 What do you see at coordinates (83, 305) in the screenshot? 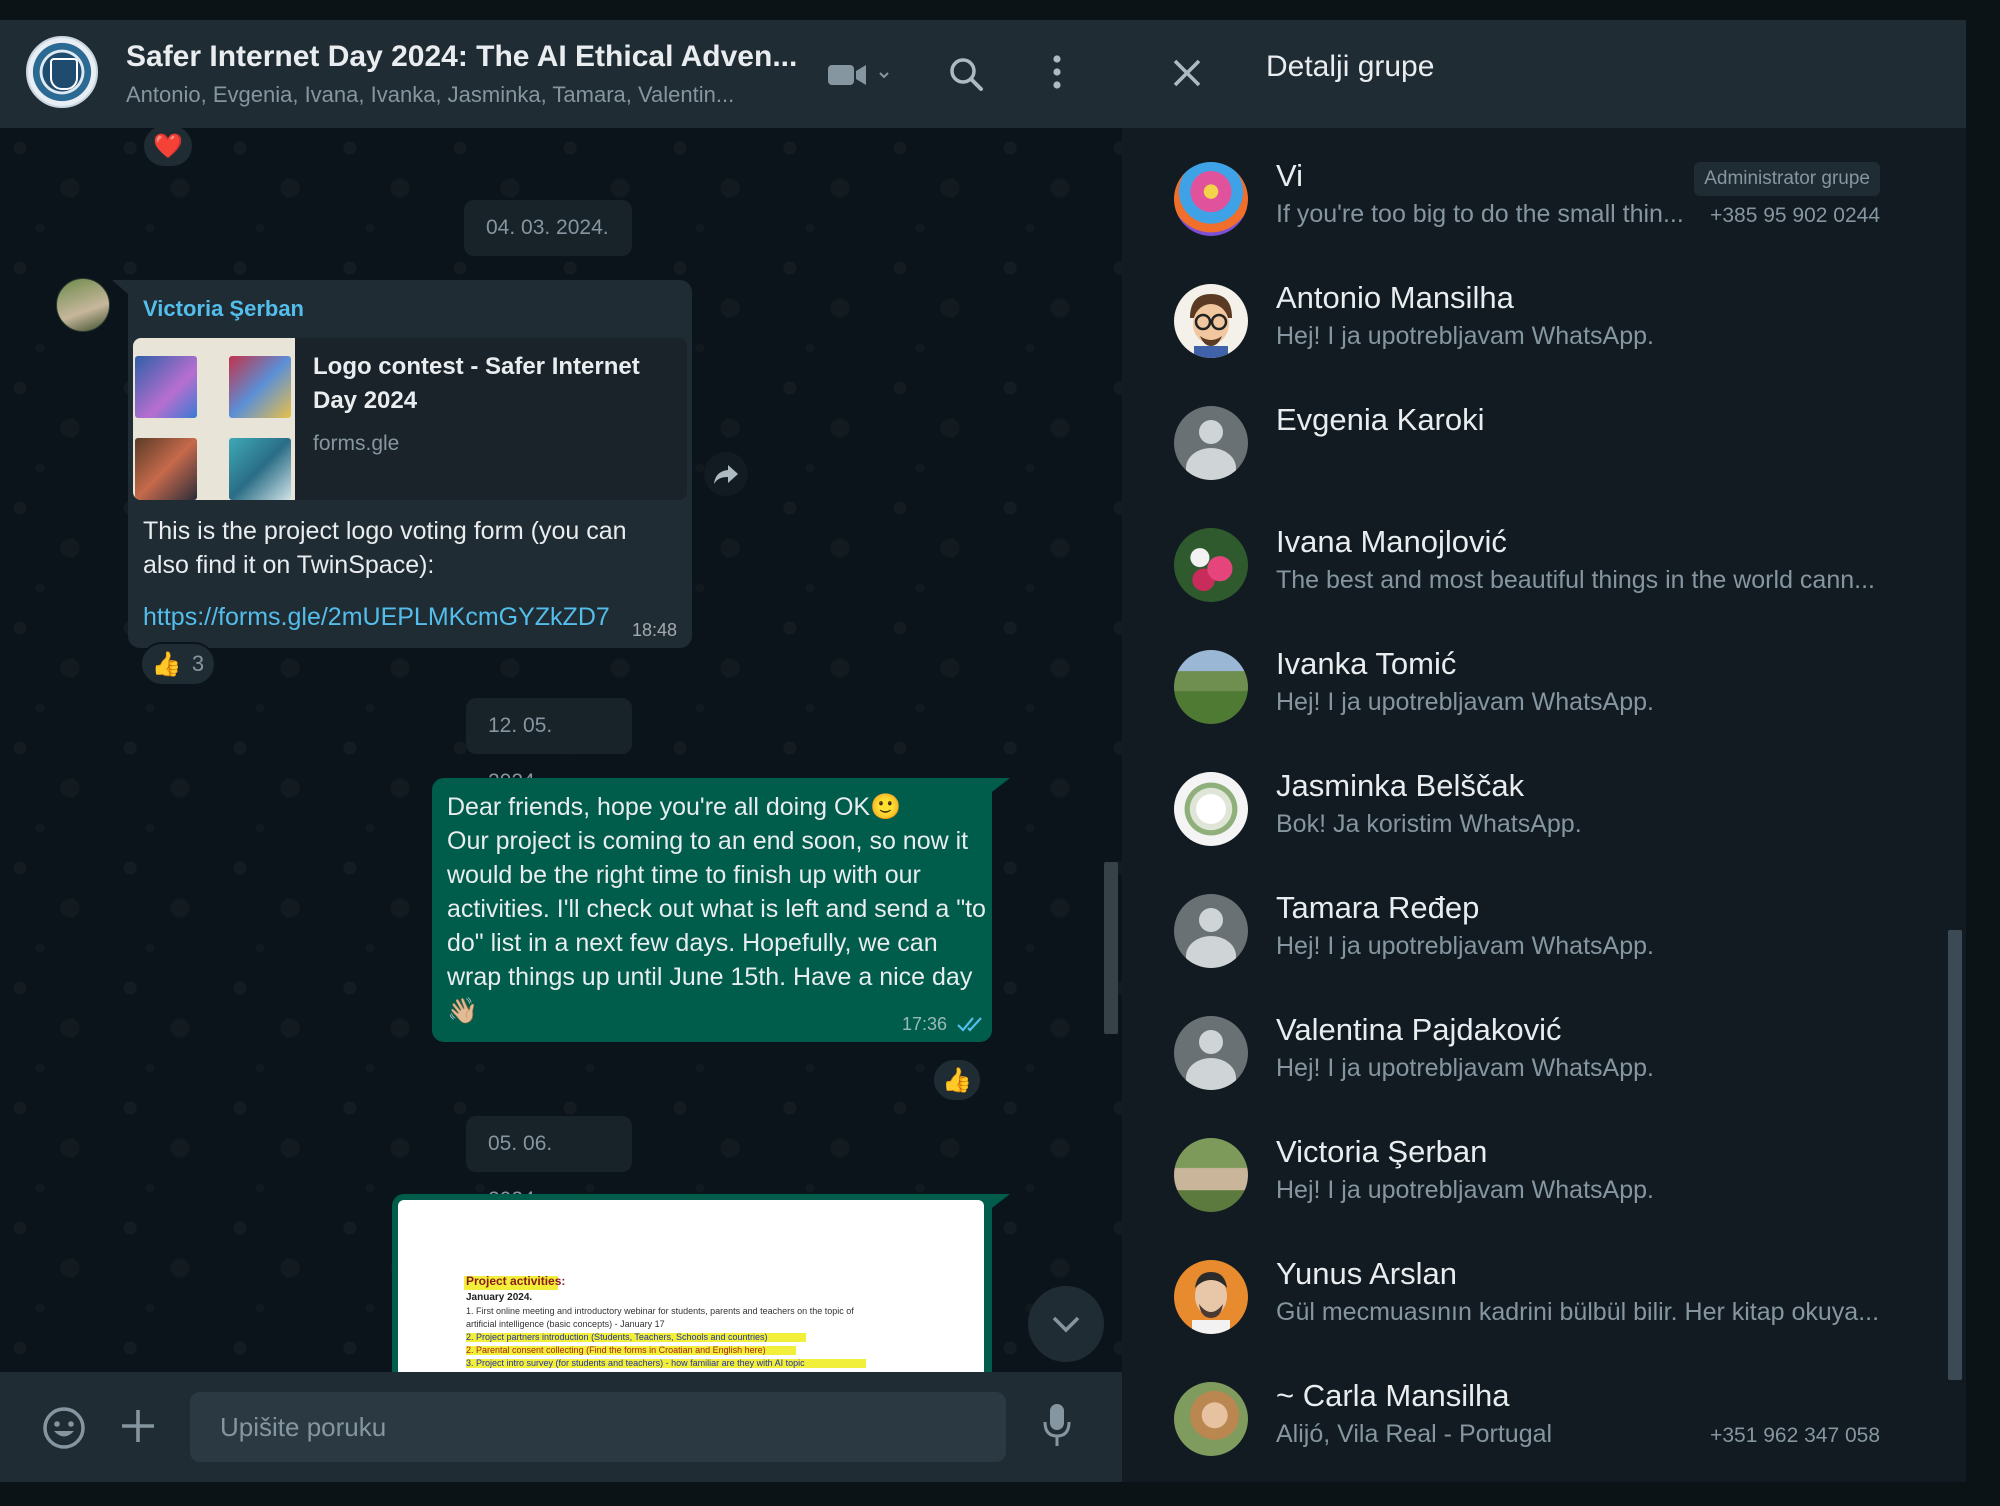
I see `sender-avatar` at bounding box center [83, 305].